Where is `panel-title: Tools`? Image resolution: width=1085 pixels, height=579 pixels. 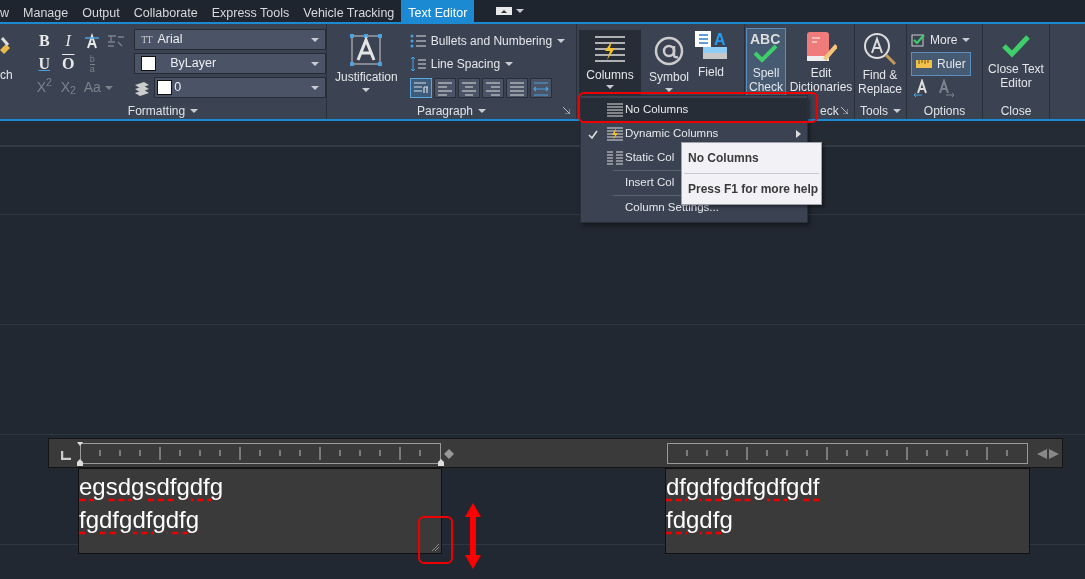 panel-title: Tools is located at coordinates (874, 111).